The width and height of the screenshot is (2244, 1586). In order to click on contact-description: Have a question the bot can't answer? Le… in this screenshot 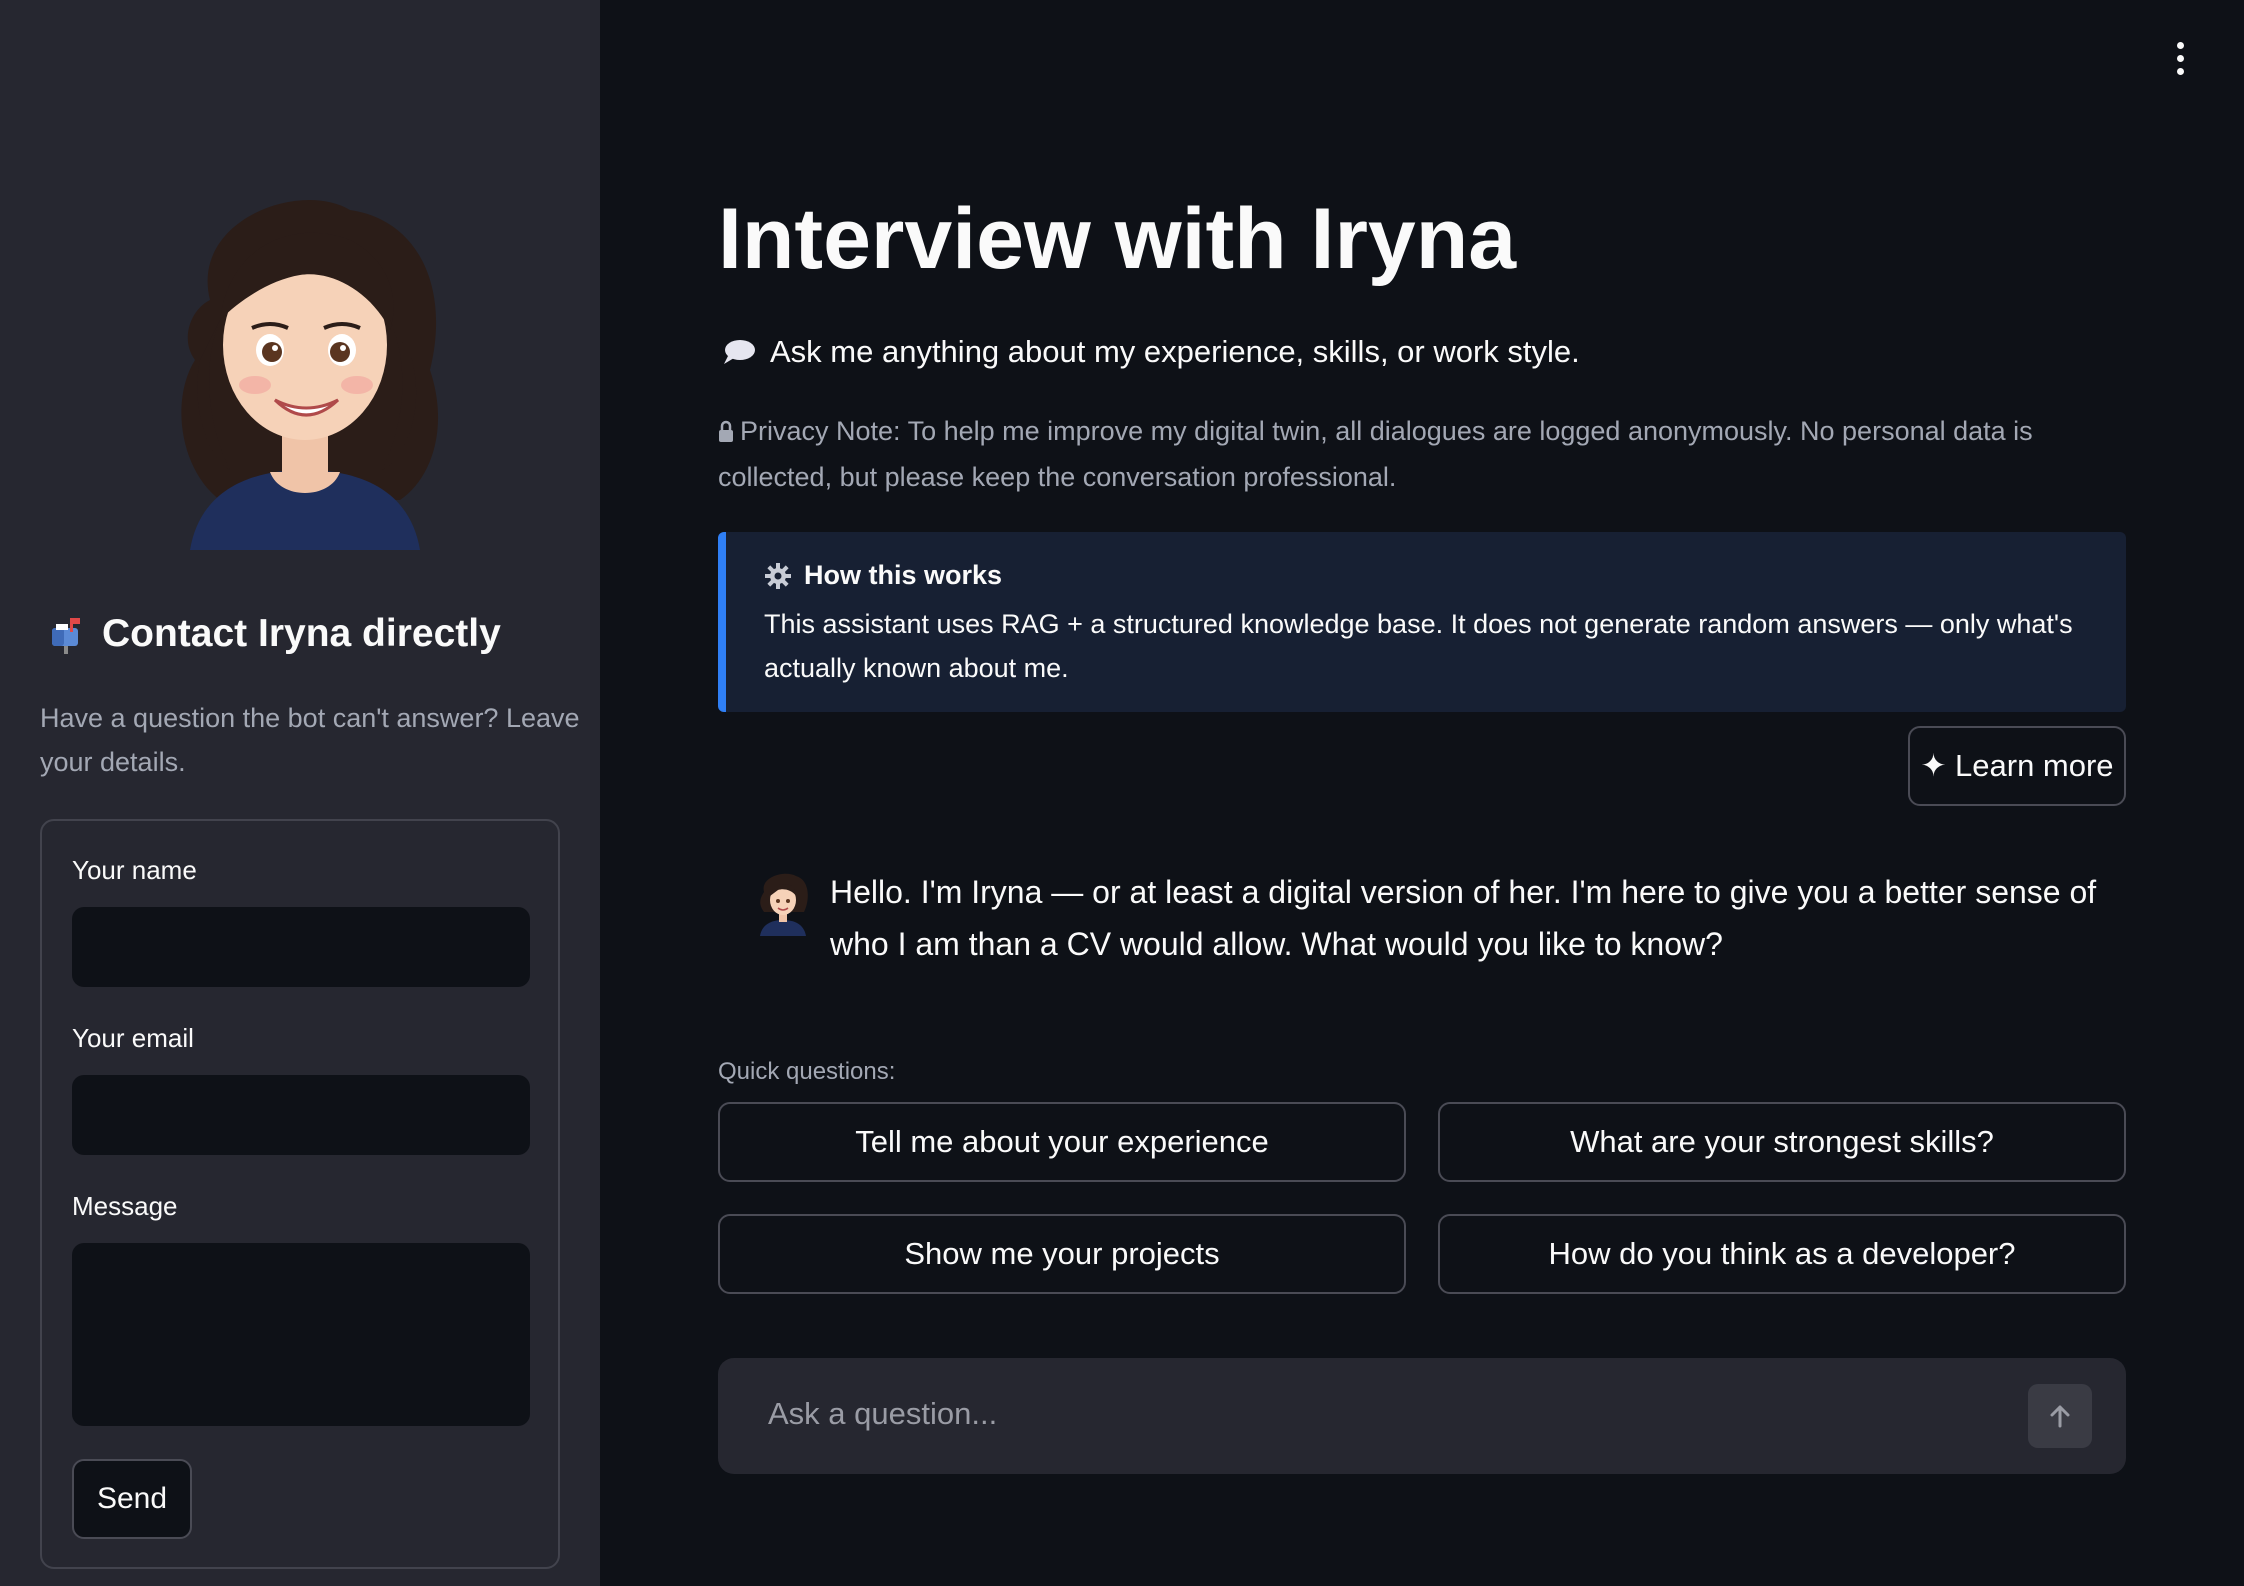, I will do `click(310, 740)`.